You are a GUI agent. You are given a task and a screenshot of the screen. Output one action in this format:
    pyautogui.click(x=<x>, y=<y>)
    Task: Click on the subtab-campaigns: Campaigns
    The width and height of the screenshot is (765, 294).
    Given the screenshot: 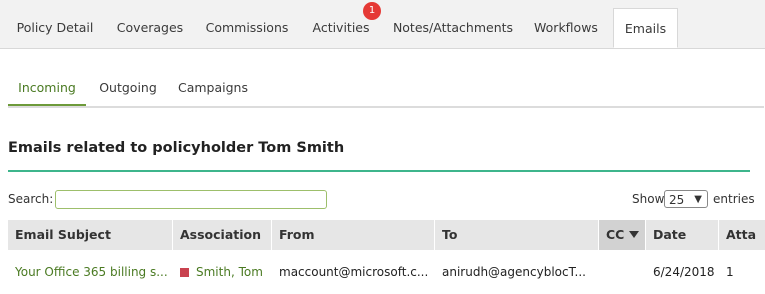 What is the action you would take?
    pyautogui.click(x=213, y=89)
    